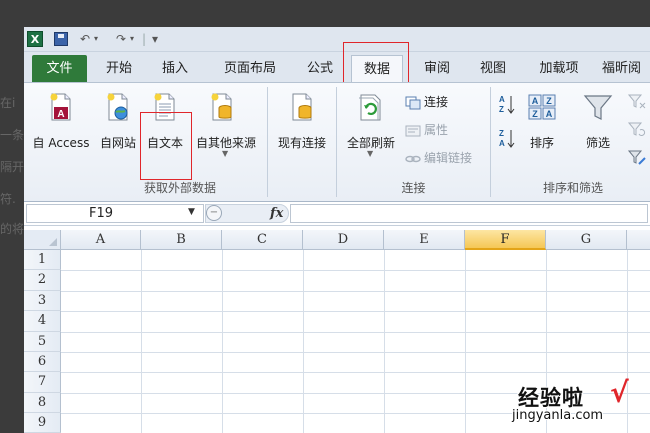 This screenshot has width=650, height=433. I want to click on column-header-g: G, so click(586, 240).